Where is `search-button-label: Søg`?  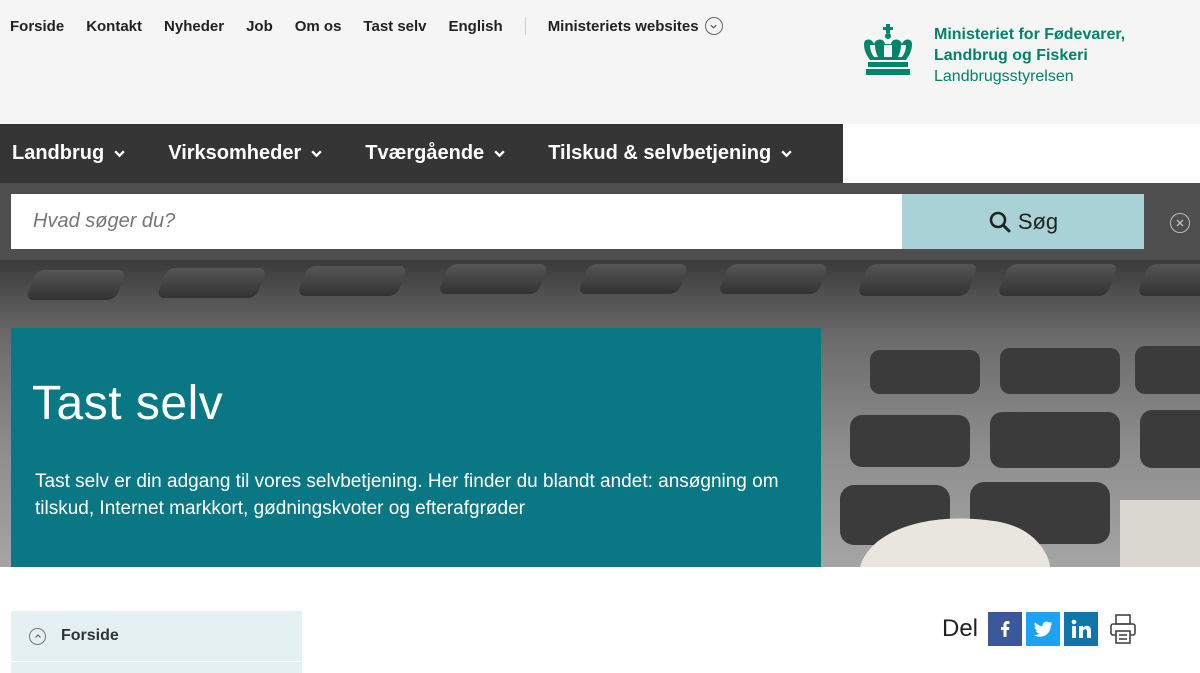
search-button-label: Søg is located at coordinates (1038, 221).